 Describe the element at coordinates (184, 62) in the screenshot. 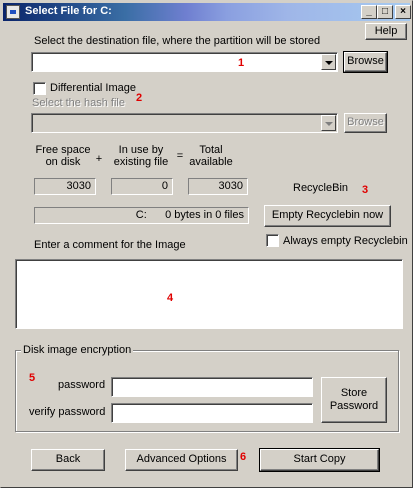

I see `destination-combo` at that location.